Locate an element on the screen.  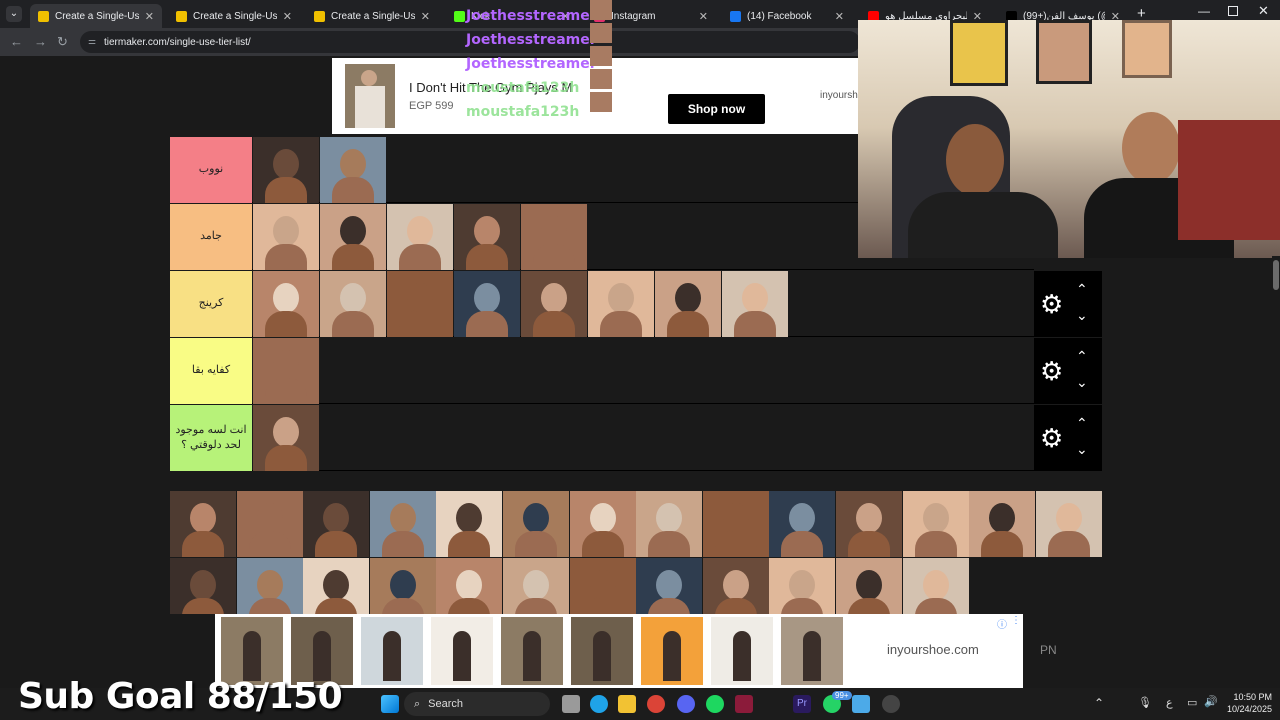
task-view-icon is located at coordinates (571, 704).